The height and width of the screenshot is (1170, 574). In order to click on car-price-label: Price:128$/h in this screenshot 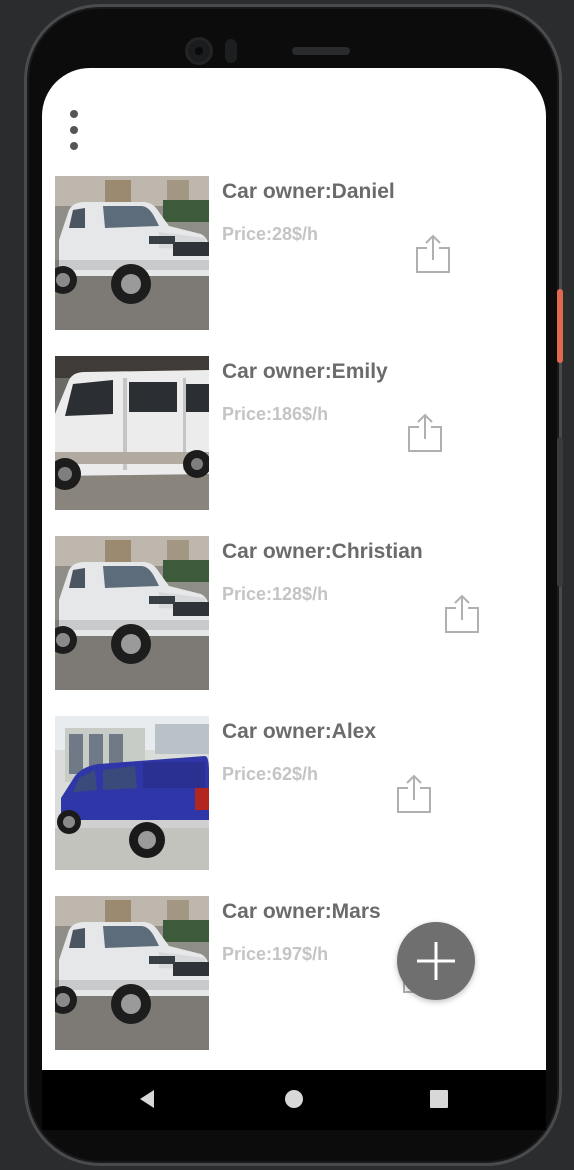, I will do `click(275, 594)`.